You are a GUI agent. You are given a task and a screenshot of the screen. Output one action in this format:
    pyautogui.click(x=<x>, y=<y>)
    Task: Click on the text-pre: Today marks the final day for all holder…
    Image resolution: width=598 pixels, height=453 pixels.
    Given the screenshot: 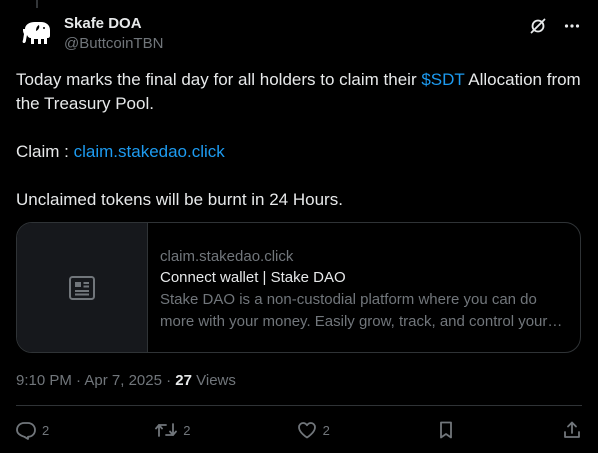 What is the action you would take?
    pyautogui.click(x=219, y=79)
    